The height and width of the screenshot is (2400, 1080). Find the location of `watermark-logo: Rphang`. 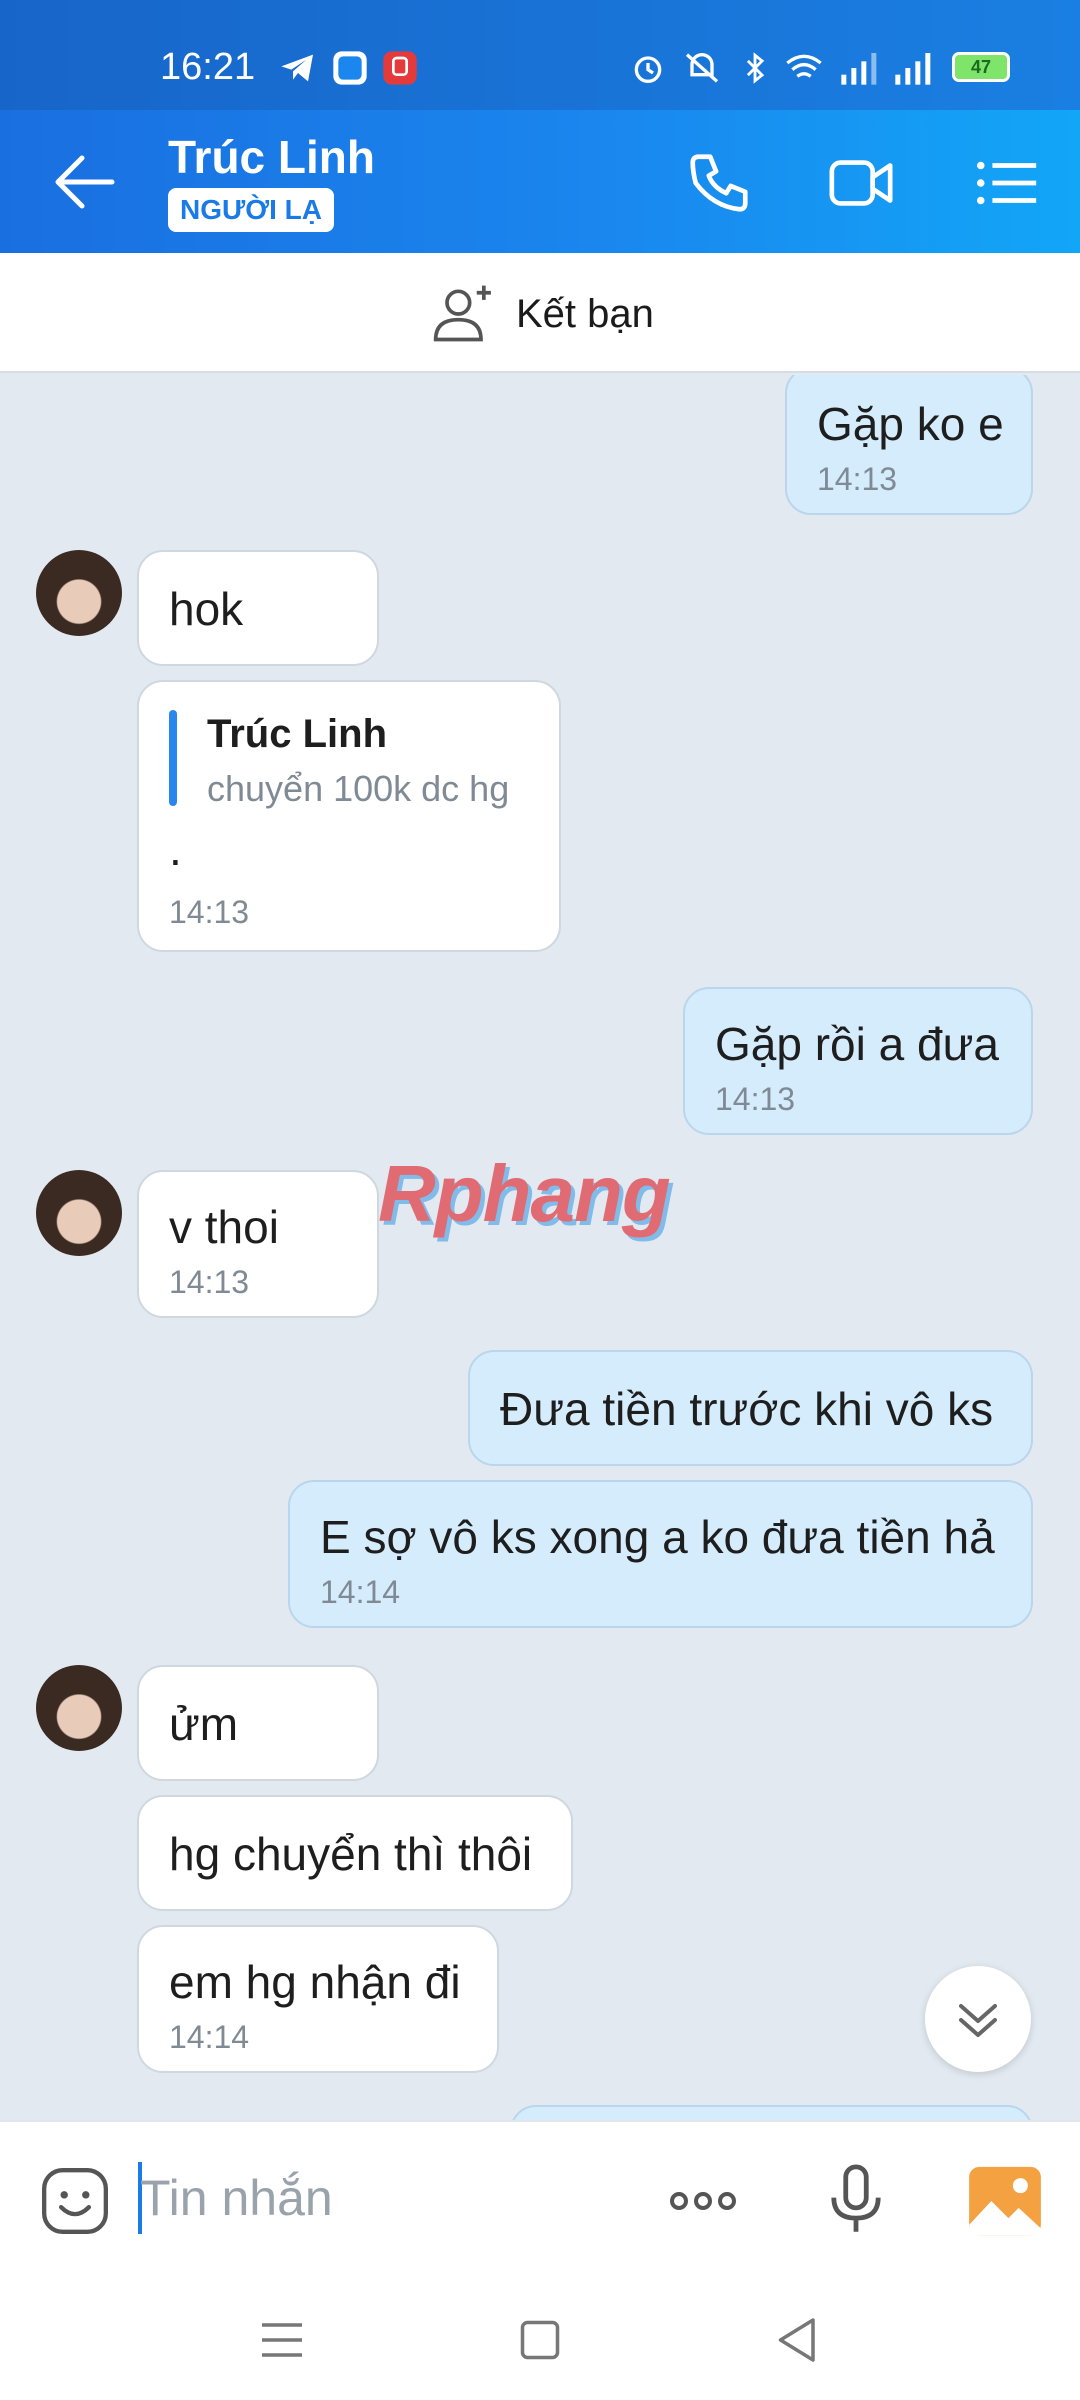

watermark-logo: Rphang is located at coordinates (524, 1193).